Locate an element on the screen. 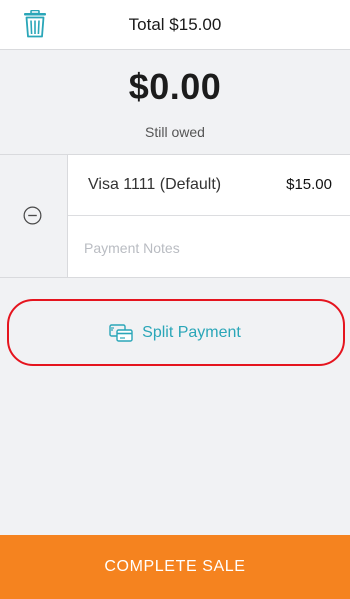  still-owed-label: Still owed is located at coordinates (175, 132).